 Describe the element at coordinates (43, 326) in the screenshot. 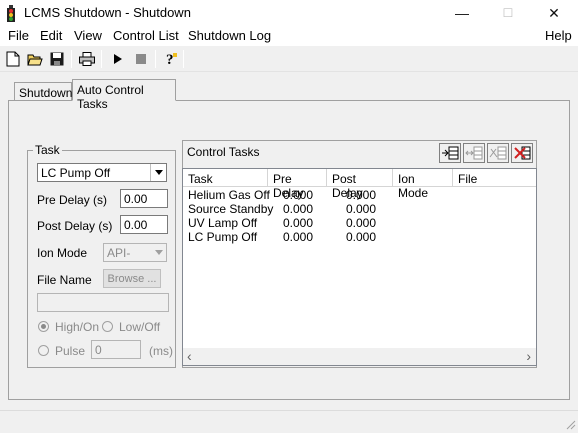

I see `high-on-radio` at that location.